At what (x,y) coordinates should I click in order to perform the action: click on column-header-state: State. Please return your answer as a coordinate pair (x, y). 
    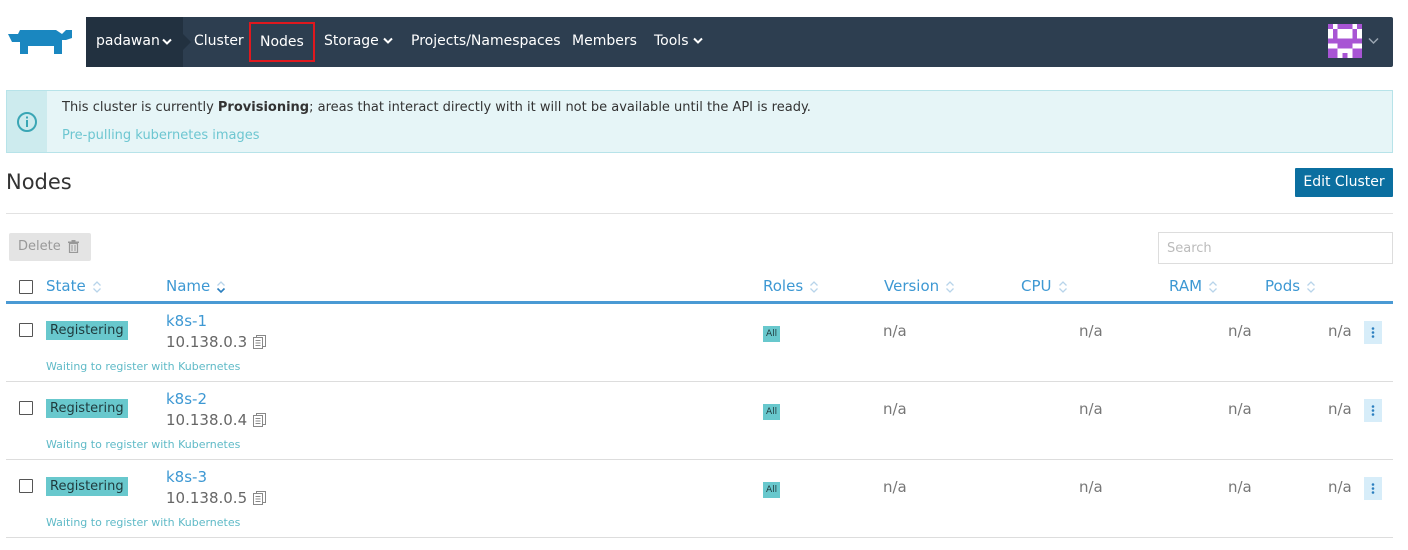
    Looking at the image, I should click on (74, 286).